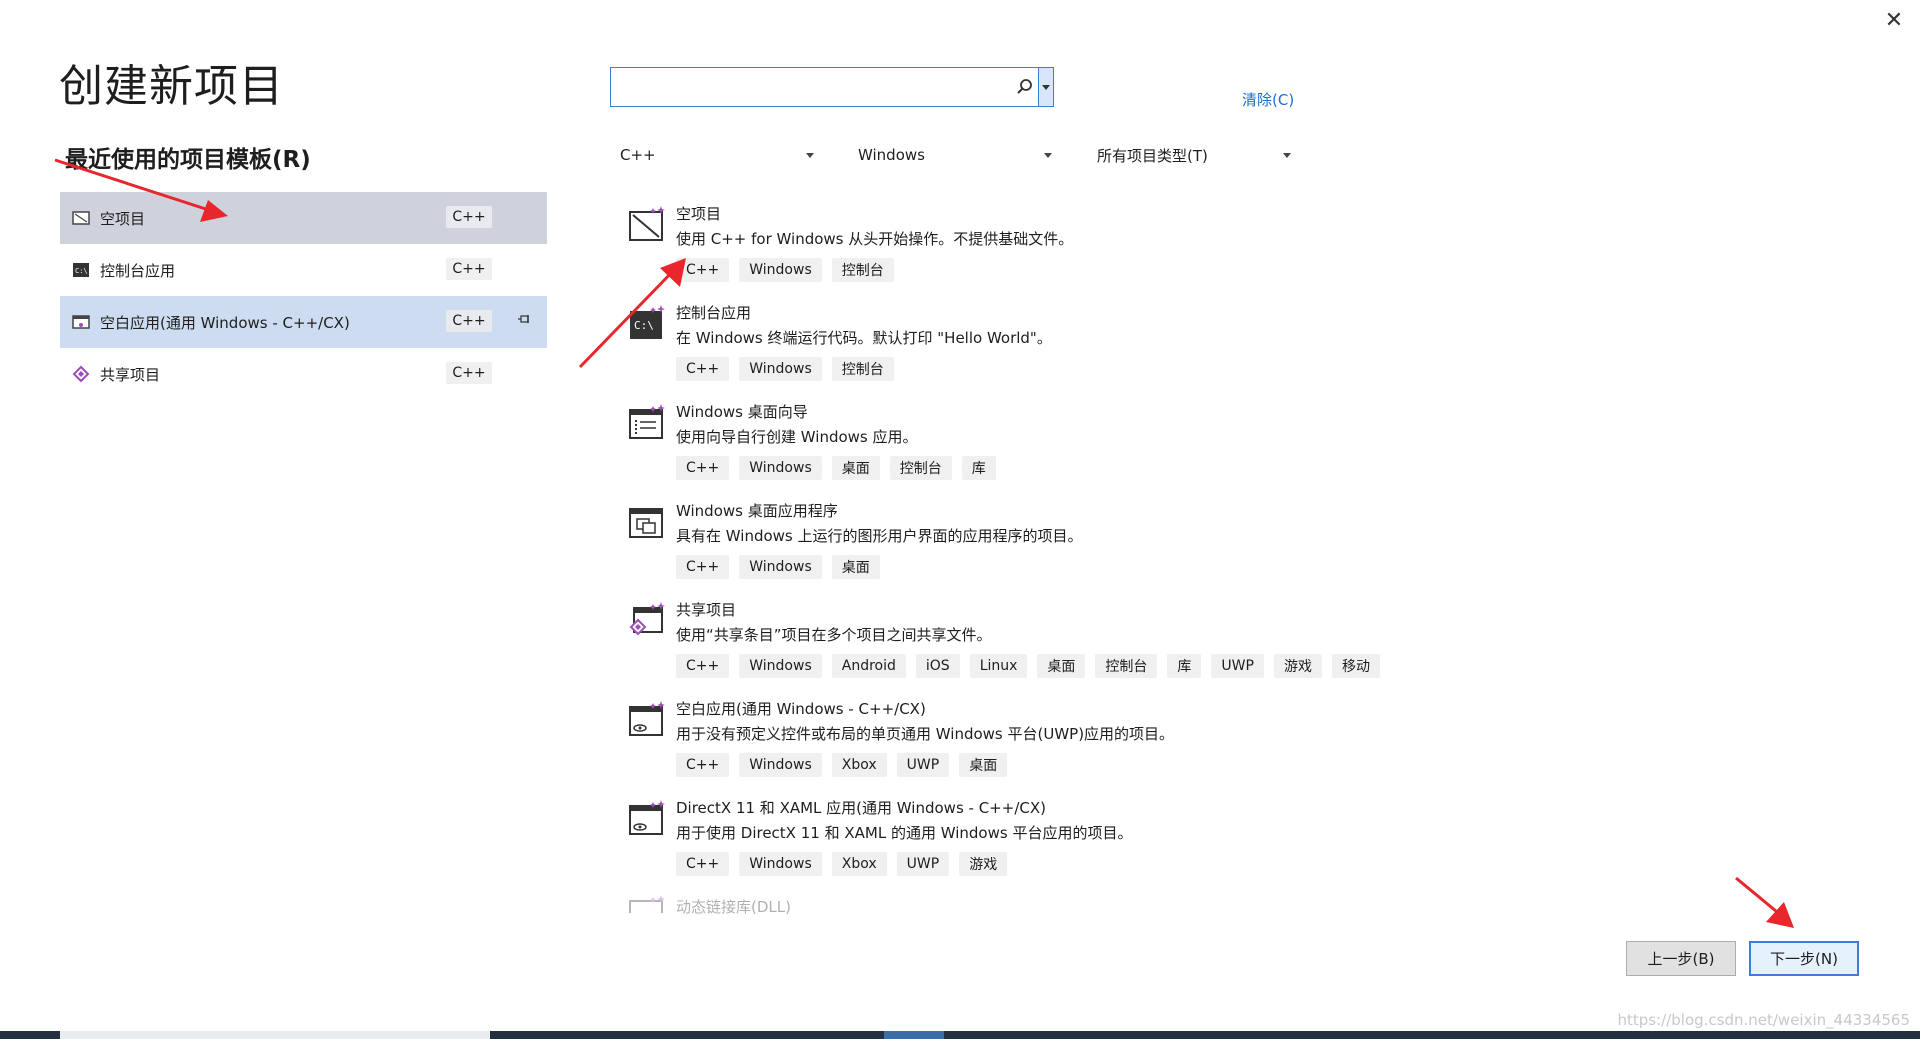 The width and height of the screenshot is (1920, 1039). I want to click on taskbar-search, so click(275, 1035).